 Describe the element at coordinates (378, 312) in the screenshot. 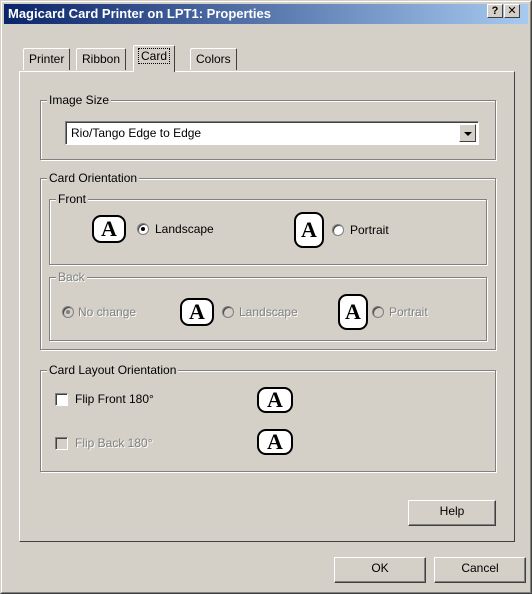

I see `back-portrait-radio` at that location.